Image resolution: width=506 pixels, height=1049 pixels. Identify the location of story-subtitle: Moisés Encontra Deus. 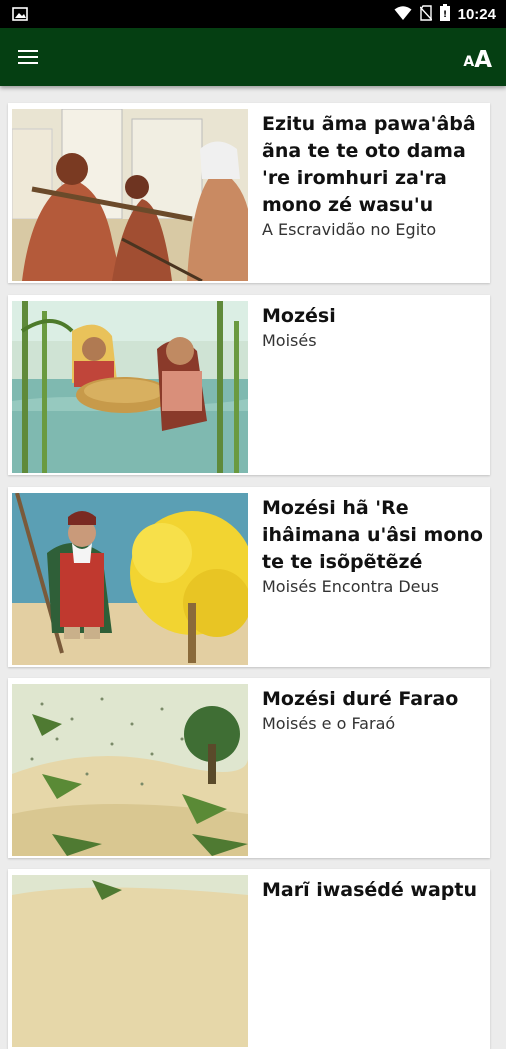
(350, 586).